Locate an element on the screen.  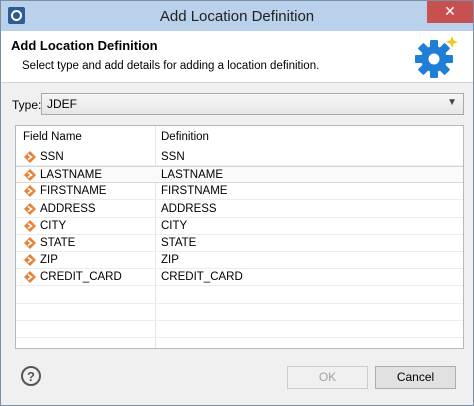
table-row: LASTNAME LASTNAME is located at coordinates (239, 175).